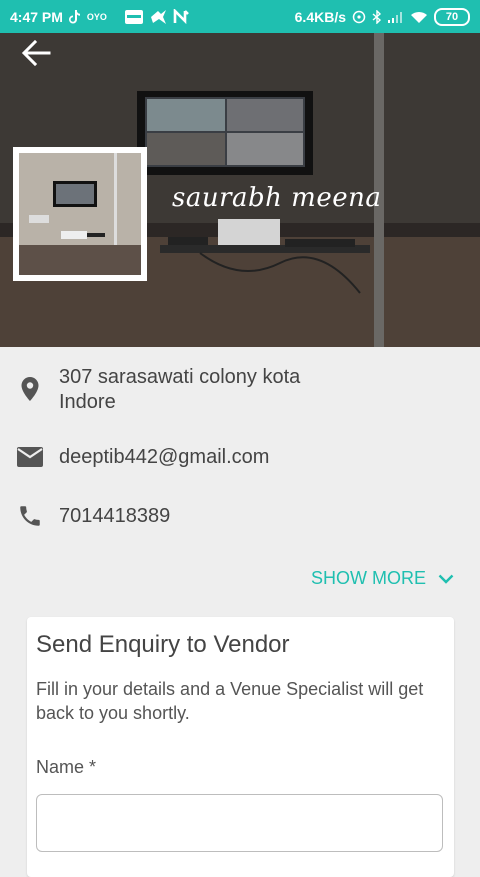 This screenshot has height=877, width=480. I want to click on wifi-icon, so click(419, 17).